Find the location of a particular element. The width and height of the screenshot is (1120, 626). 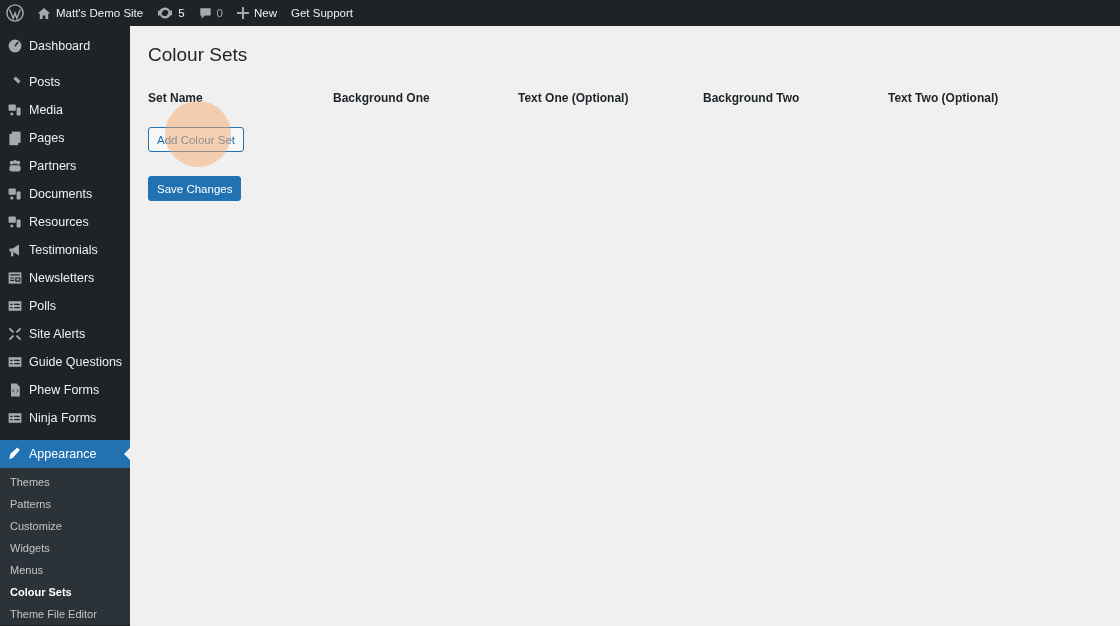

site-name-link: Matt's Demo Site is located at coordinates (100, 13).